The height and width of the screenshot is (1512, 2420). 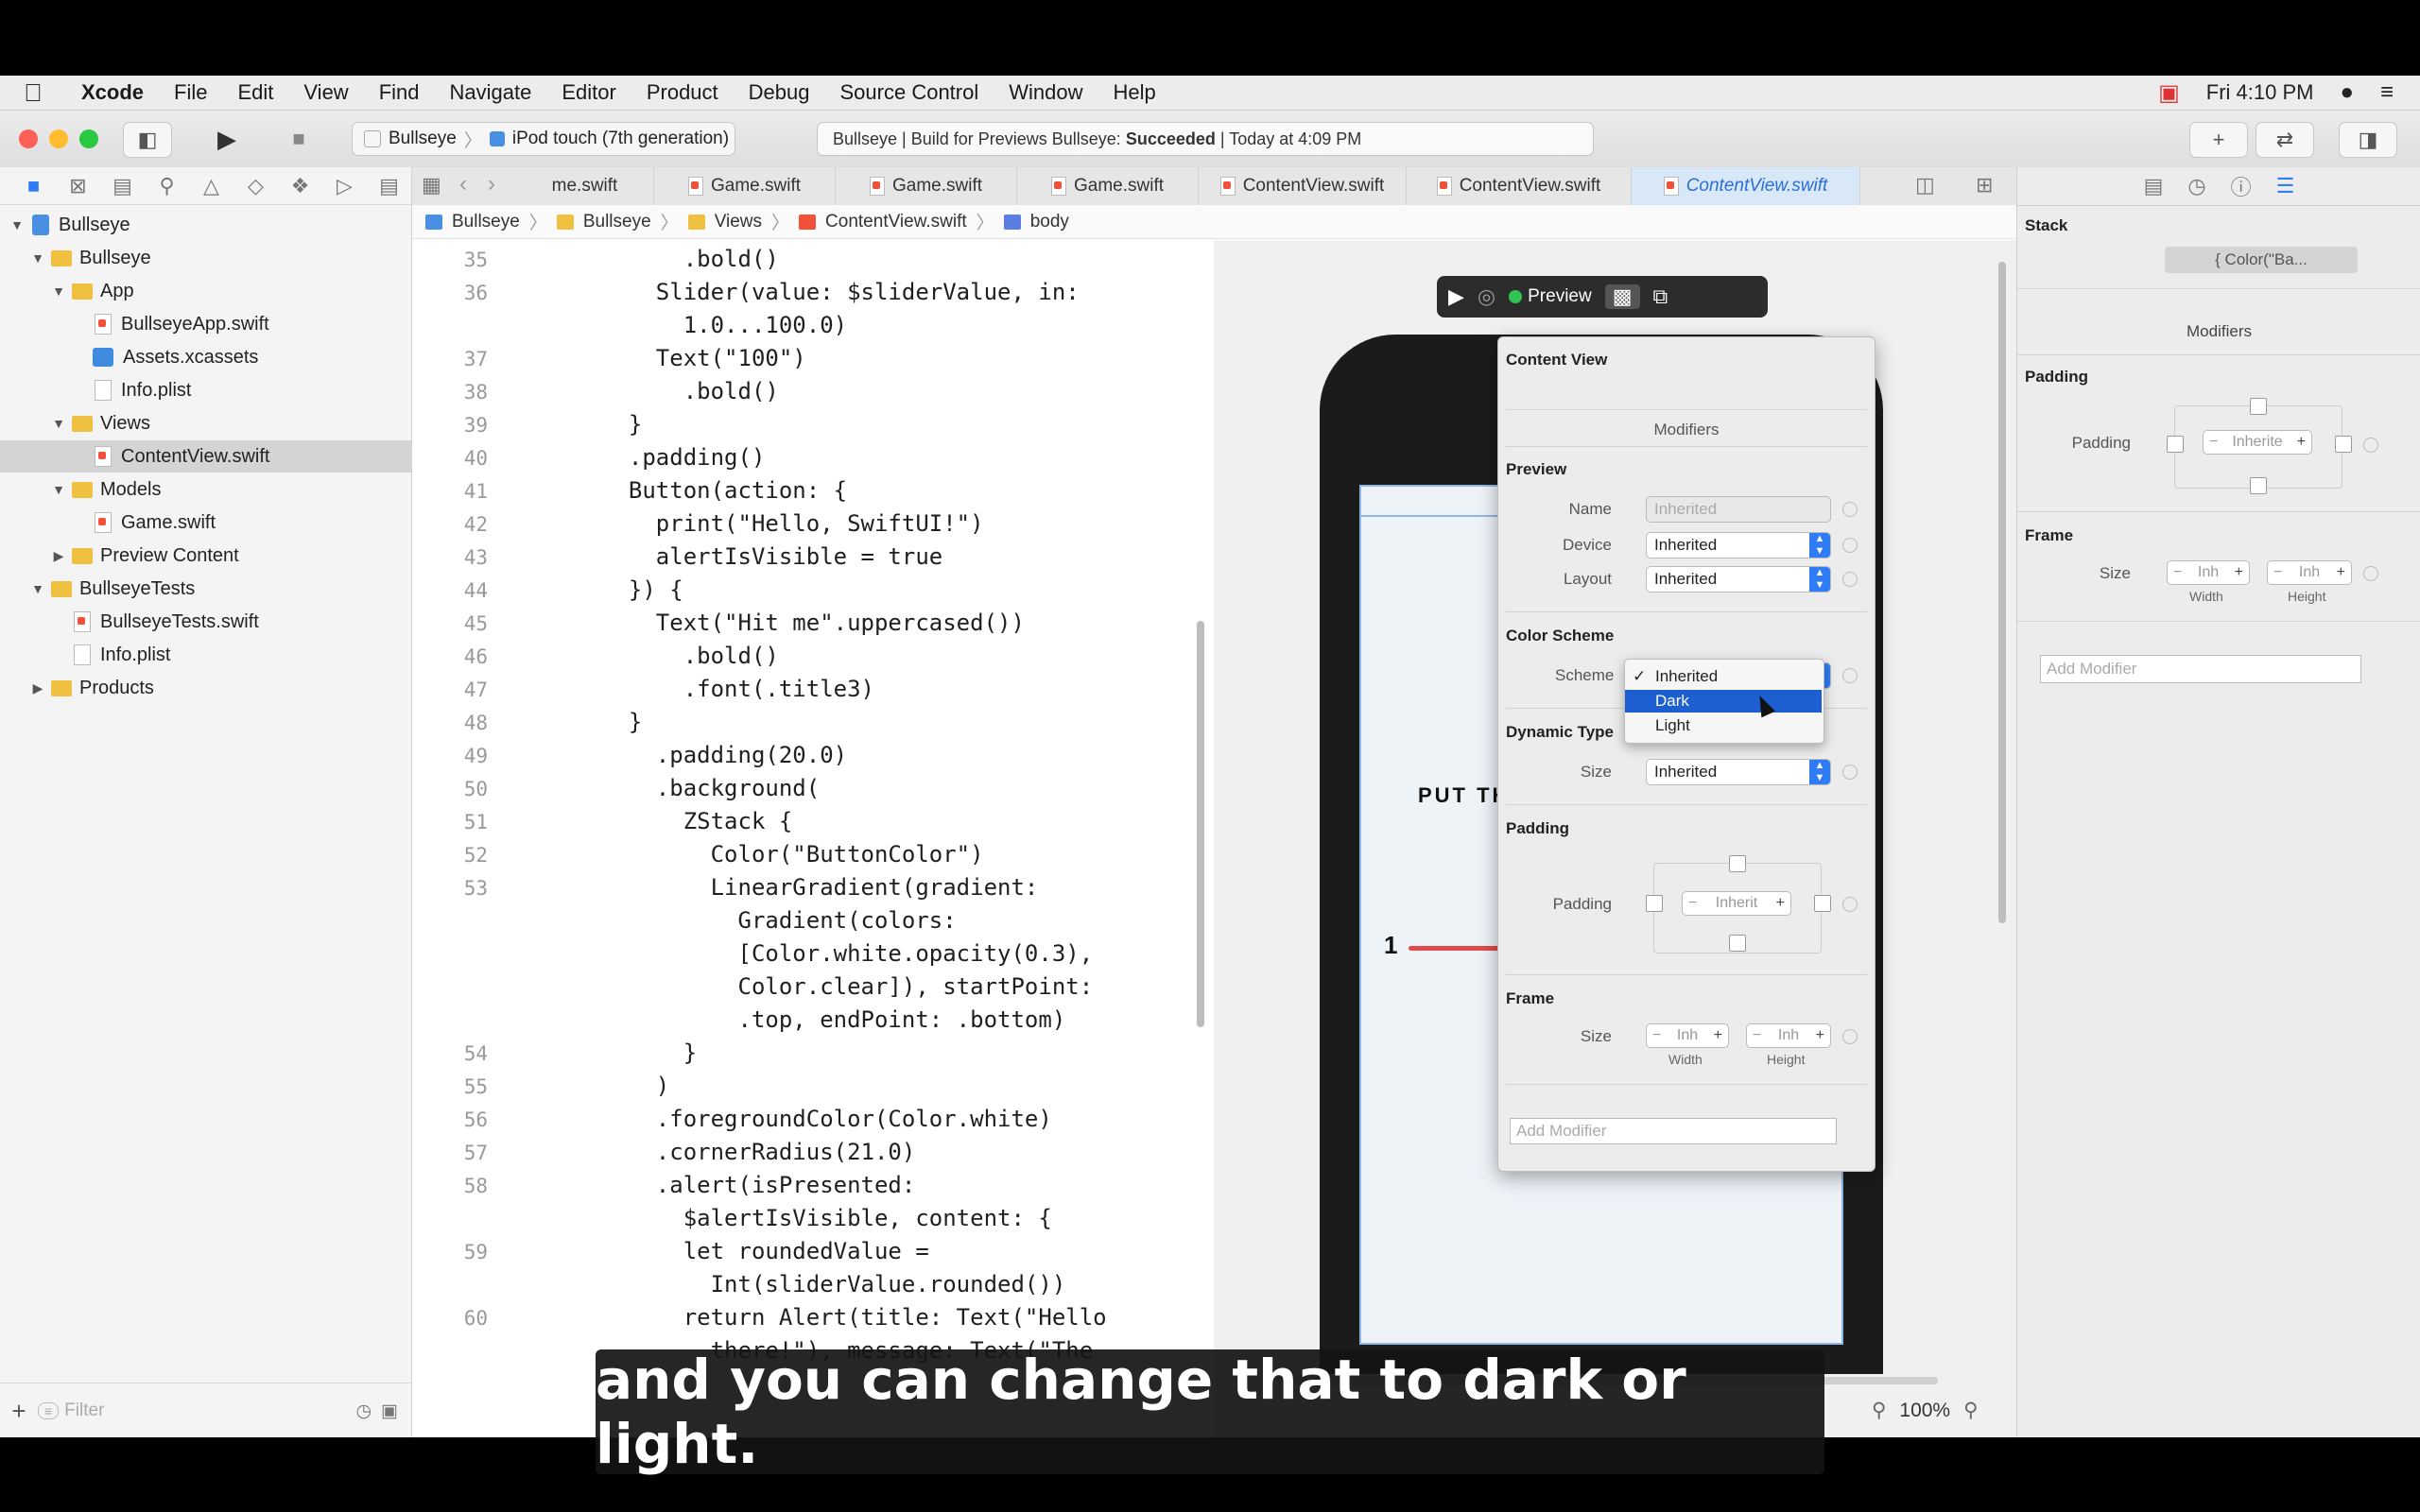 What do you see at coordinates (205, 357) in the screenshot?
I see `navigator-item: Assets.xcassets` at bounding box center [205, 357].